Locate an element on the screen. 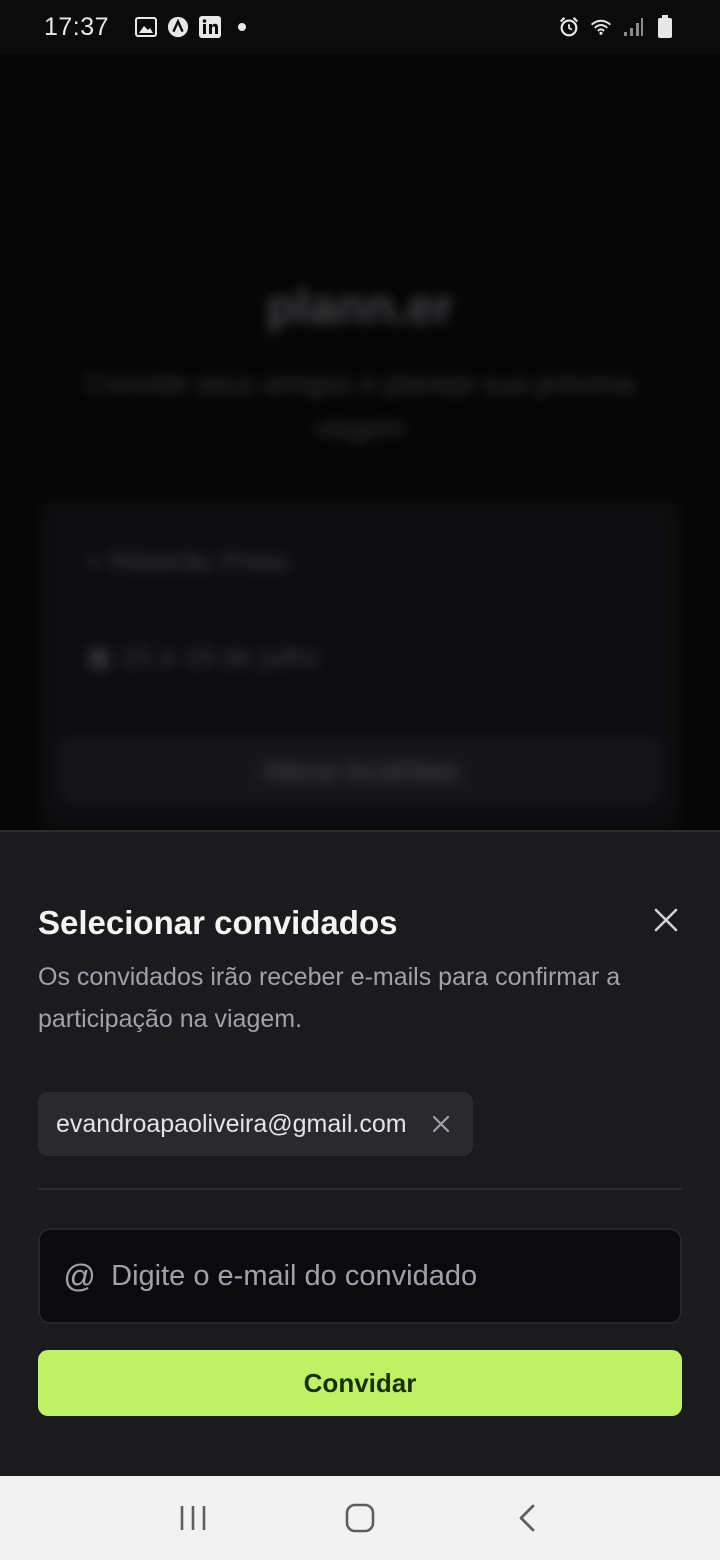 The width and height of the screenshot is (720, 1560). dates-row: ▣ 15 à 18 de julho is located at coordinates (203, 656).